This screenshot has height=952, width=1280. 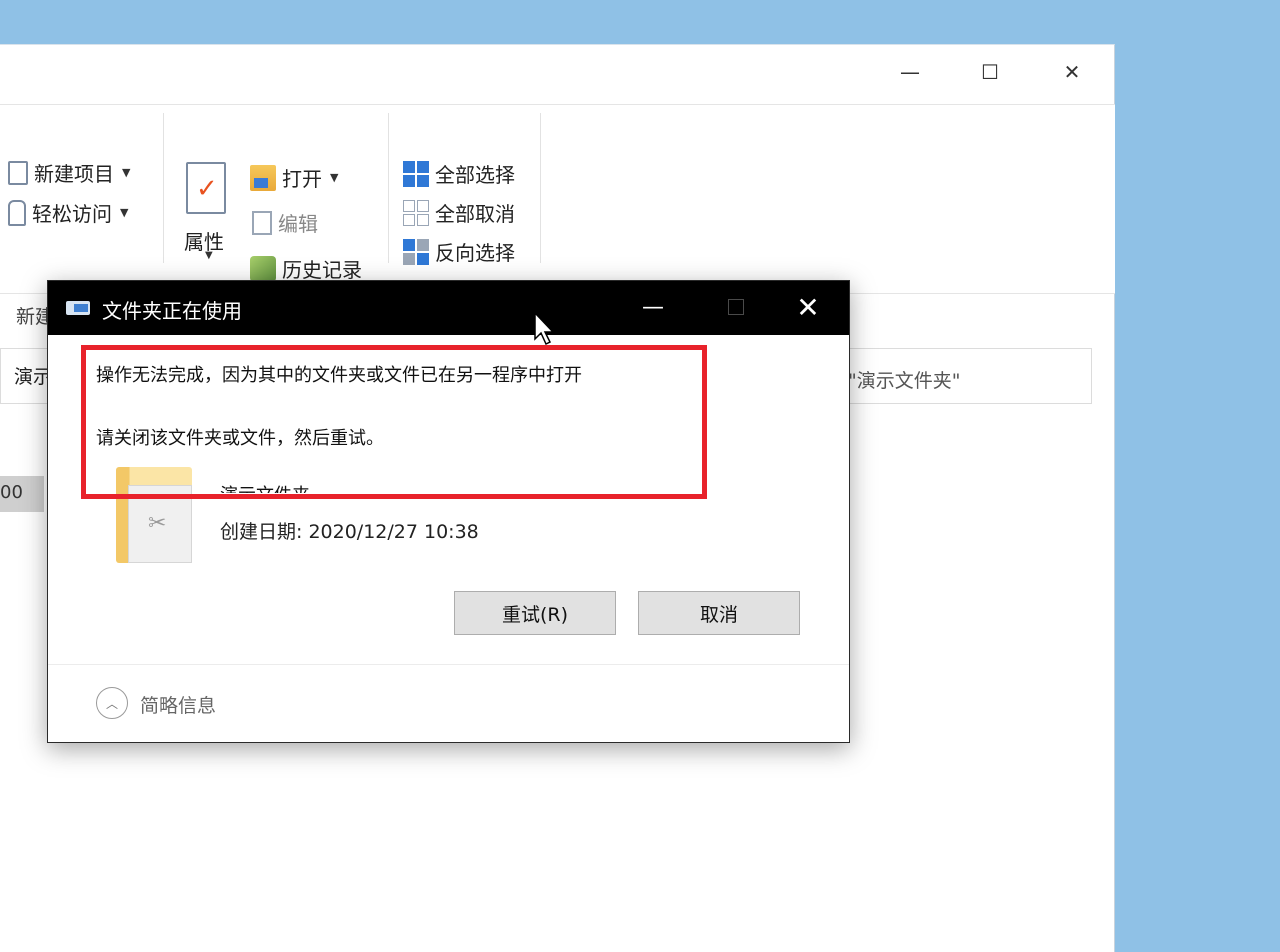 What do you see at coordinates (262, 222) in the screenshot?
I see `edit-icon` at bounding box center [262, 222].